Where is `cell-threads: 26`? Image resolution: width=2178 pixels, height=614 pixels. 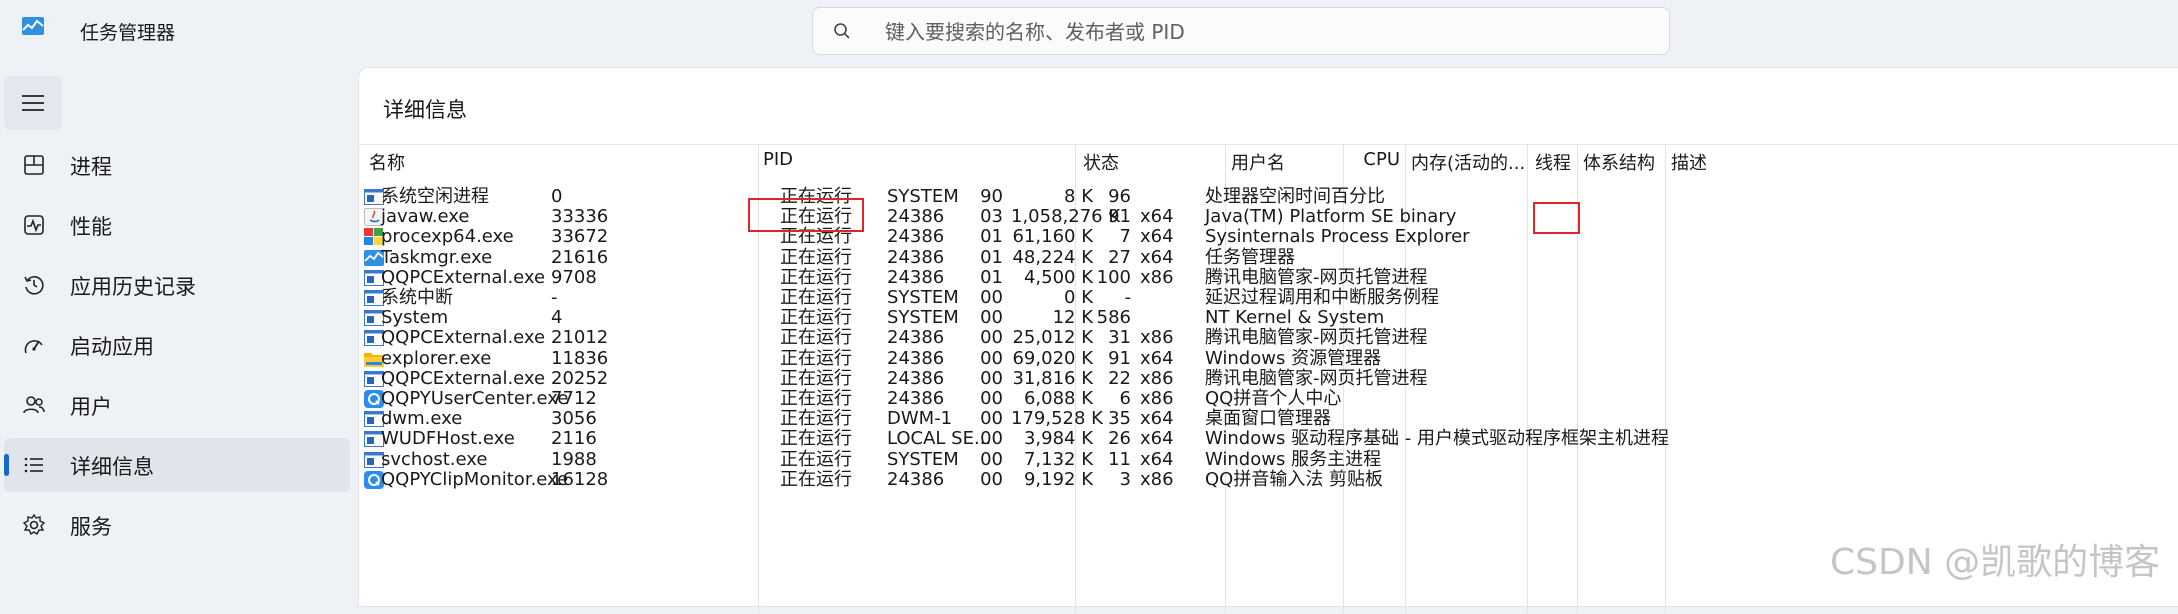
cell-threads: 26 is located at coordinates (1119, 439).